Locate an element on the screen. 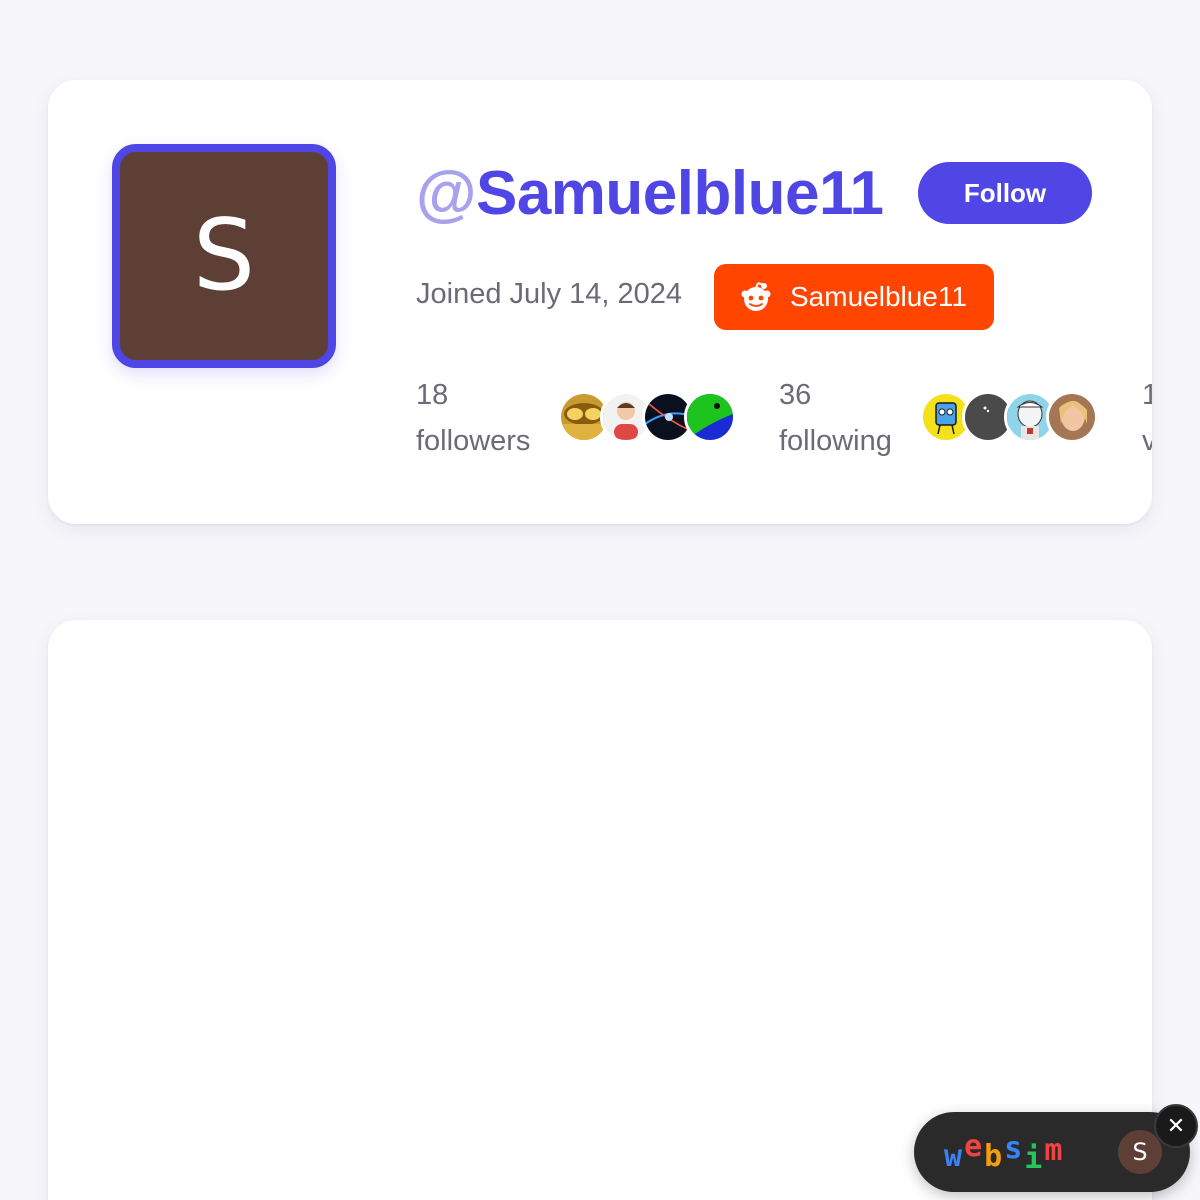 This screenshot has width=1200, height=1200. avatar-letter: S is located at coordinates (224, 256).